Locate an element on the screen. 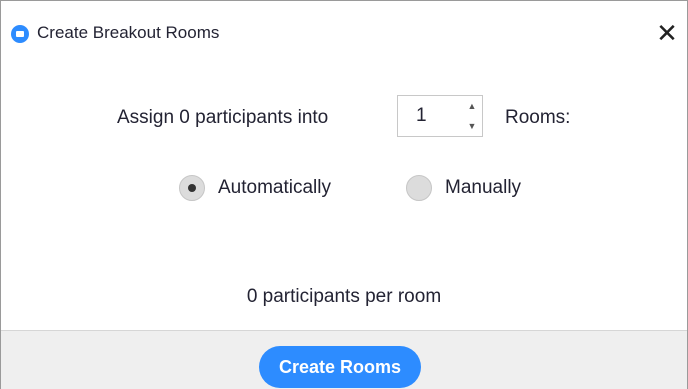  room-count-input is located at coordinates (428, 116).